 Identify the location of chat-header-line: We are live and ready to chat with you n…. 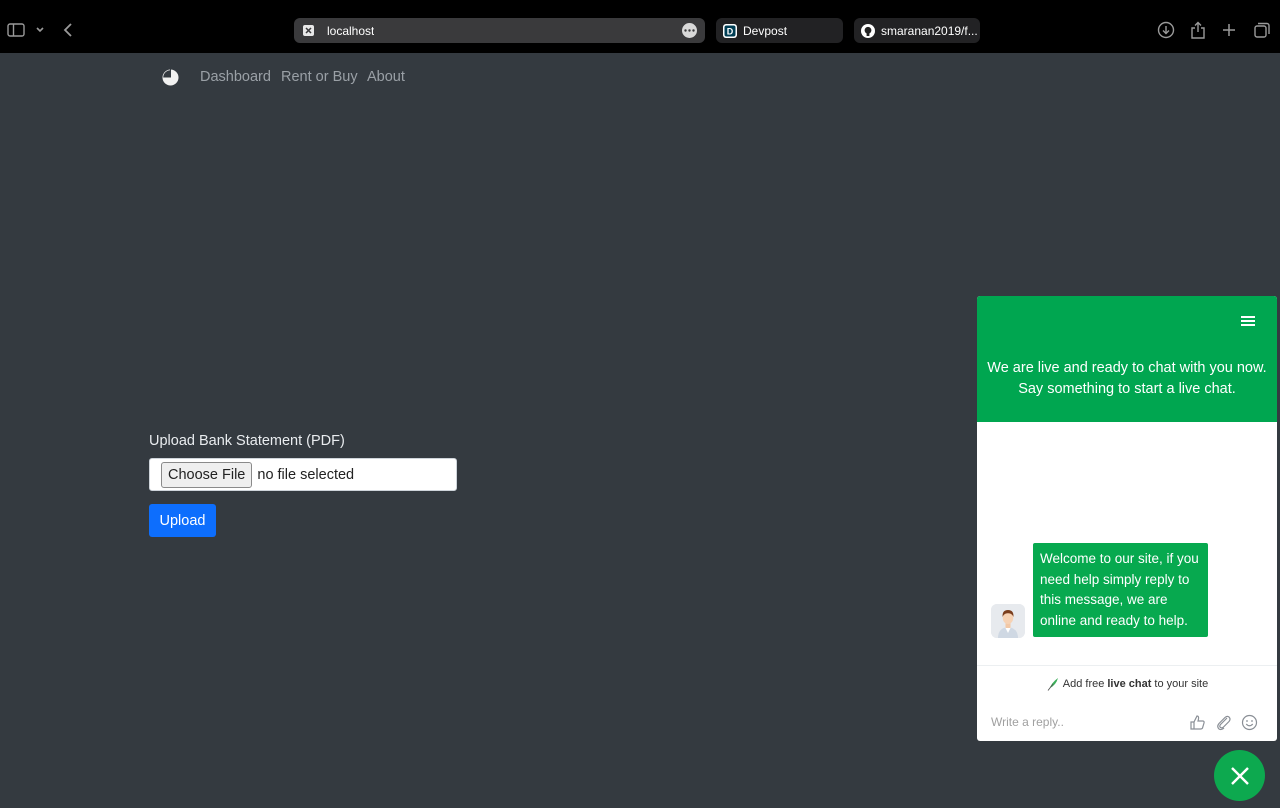
(1127, 368).